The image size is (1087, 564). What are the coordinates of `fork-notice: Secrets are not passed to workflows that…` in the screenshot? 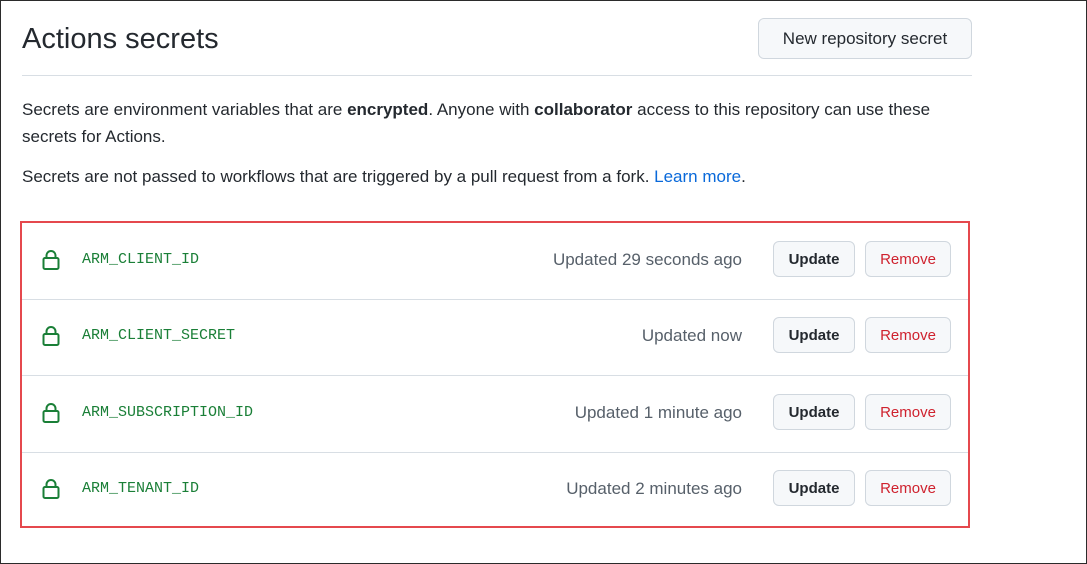 It's located at (384, 176).